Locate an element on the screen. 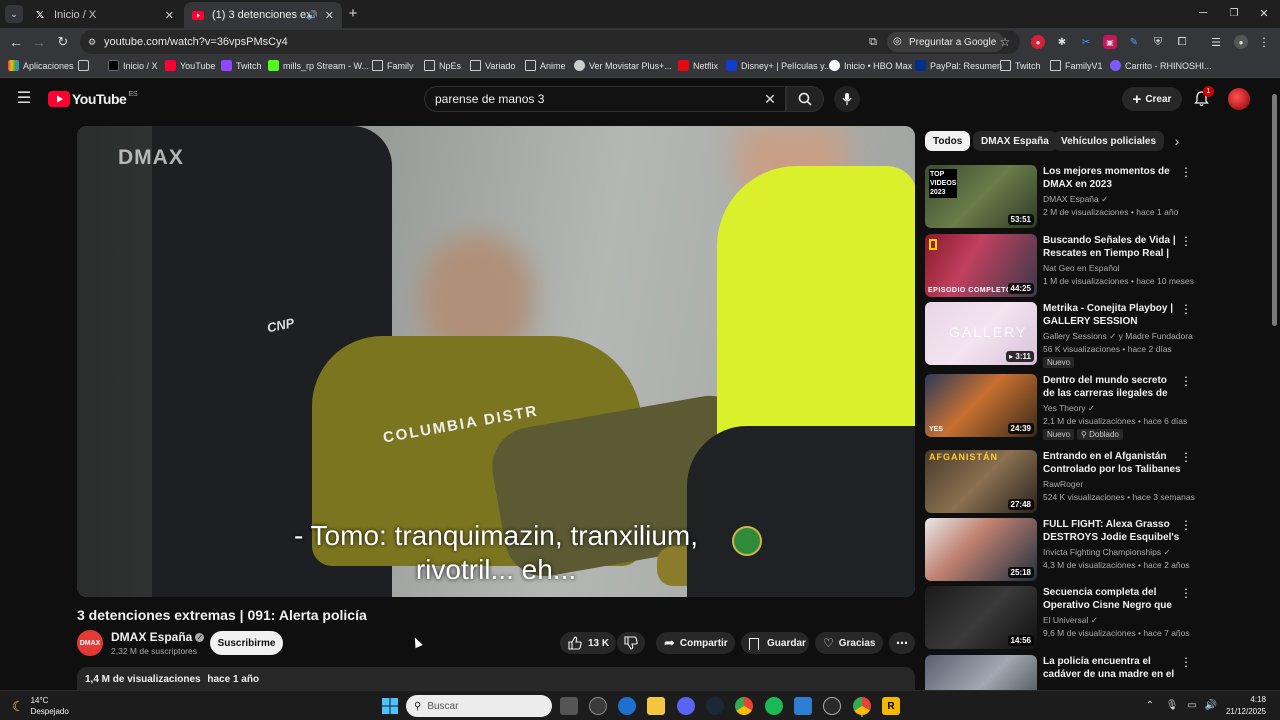  bookmark-folder-anime: Anime is located at coordinates (545, 65).